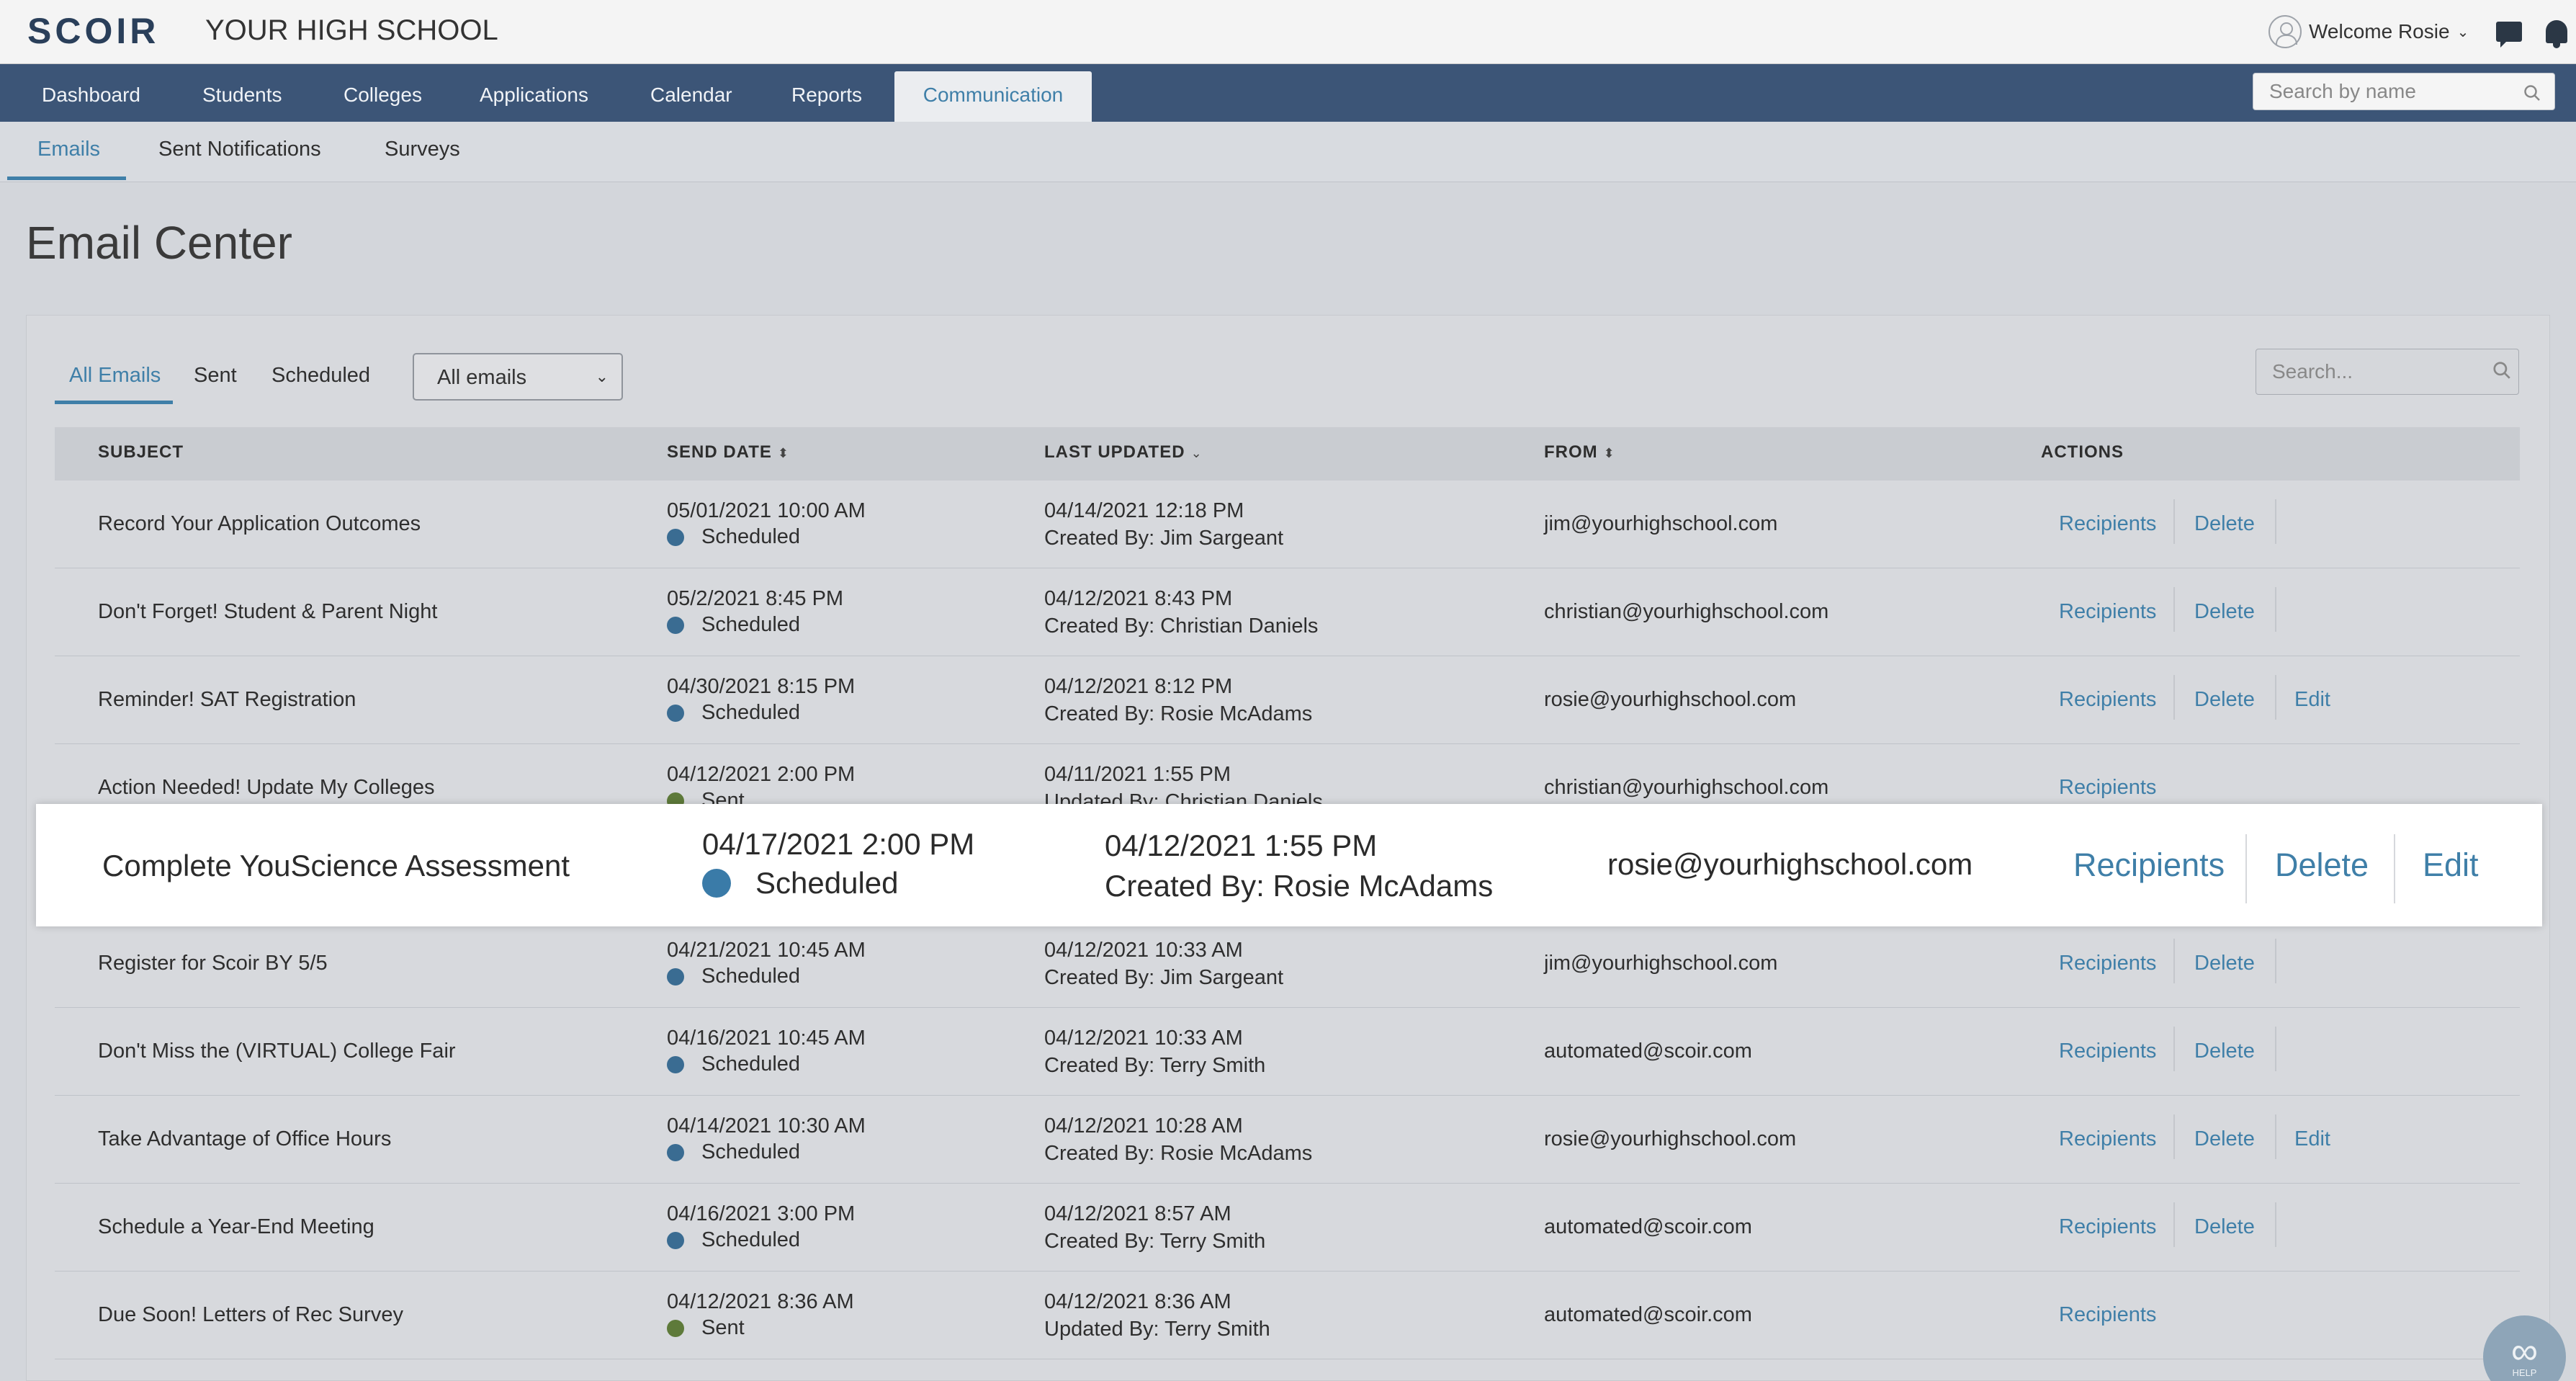 The image size is (2576, 1381). What do you see at coordinates (761, 1213) in the screenshot?
I see `row-send-date: 04/16/2021 3:00 PM` at bounding box center [761, 1213].